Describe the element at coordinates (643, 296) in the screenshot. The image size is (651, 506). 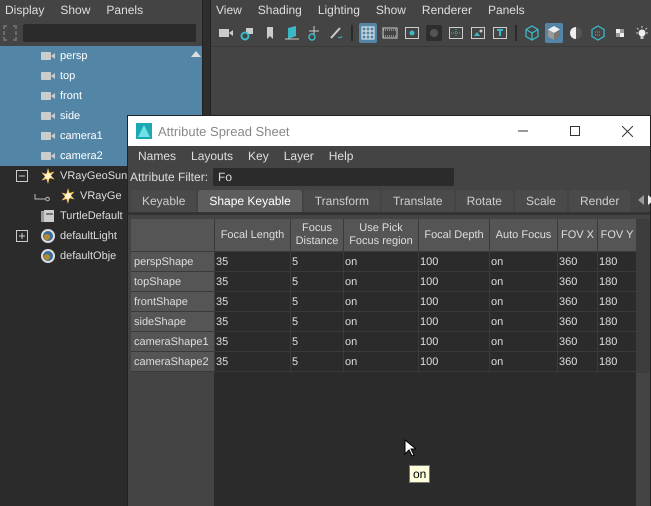
I see `scrollbar` at that location.